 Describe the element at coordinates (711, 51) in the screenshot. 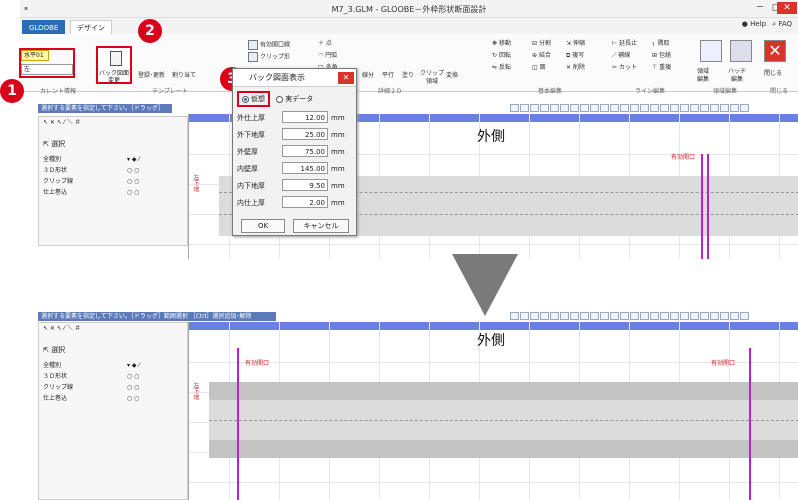

I see `area-edit-icon` at that location.